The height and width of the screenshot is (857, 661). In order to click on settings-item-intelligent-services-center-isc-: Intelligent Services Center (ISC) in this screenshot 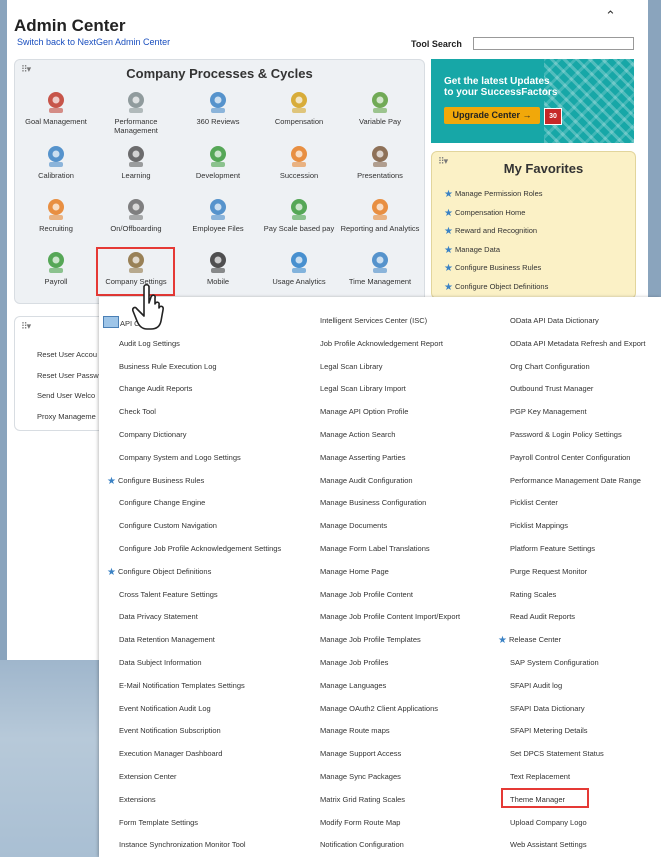, I will do `click(373, 320)`.